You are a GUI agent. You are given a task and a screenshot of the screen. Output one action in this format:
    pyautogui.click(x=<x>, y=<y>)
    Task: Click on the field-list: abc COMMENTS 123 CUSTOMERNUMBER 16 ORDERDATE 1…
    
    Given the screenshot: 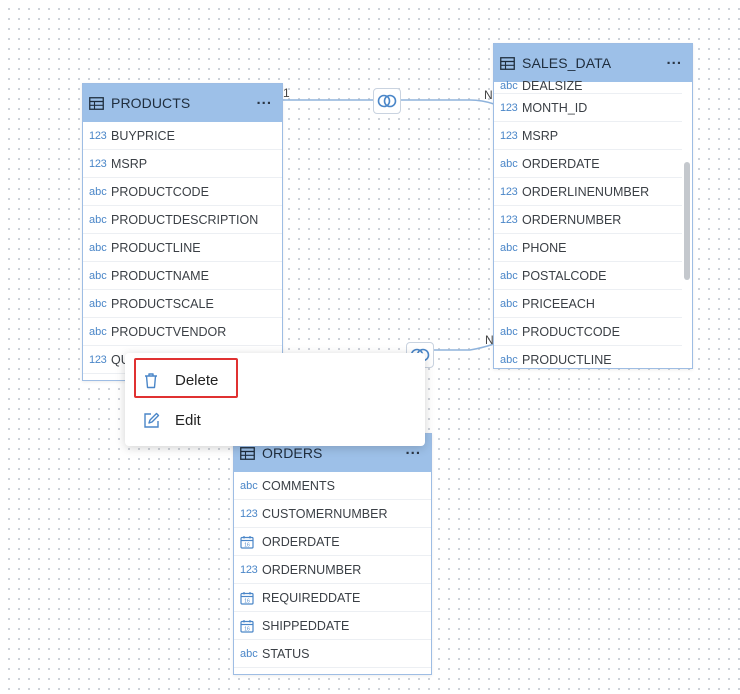 What is the action you would take?
    pyautogui.click(x=332, y=573)
    